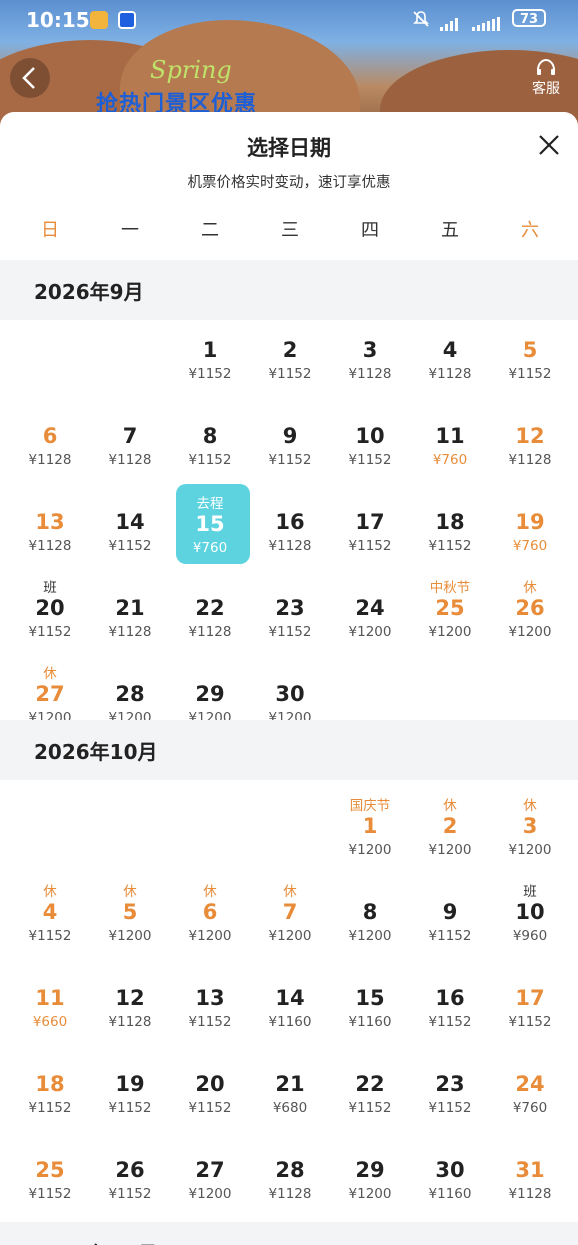 The width and height of the screenshot is (578, 1245). I want to click on calendar-day: 24 ¥1200, so click(370, 613).